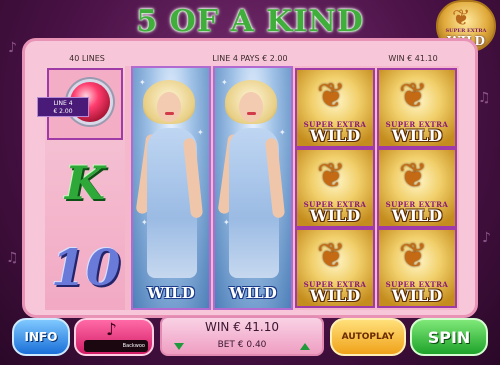  I want to click on bet-display: BET € 0.40, so click(242, 345).